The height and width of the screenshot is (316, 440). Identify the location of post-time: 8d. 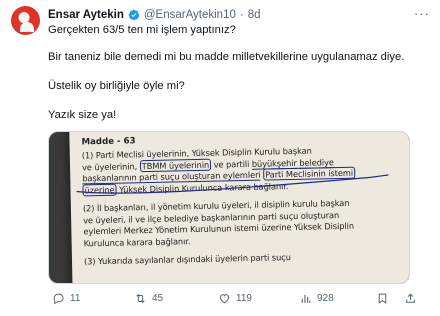
(254, 15).